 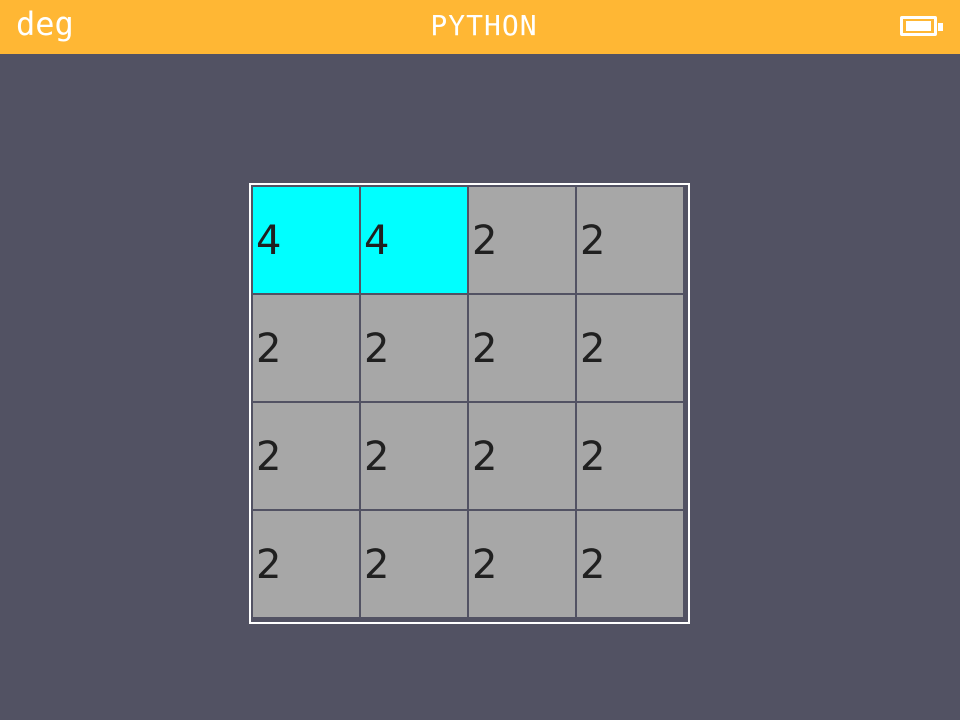 What do you see at coordinates (522, 456) in the screenshot?
I see `tile-r2-c2: 2` at bounding box center [522, 456].